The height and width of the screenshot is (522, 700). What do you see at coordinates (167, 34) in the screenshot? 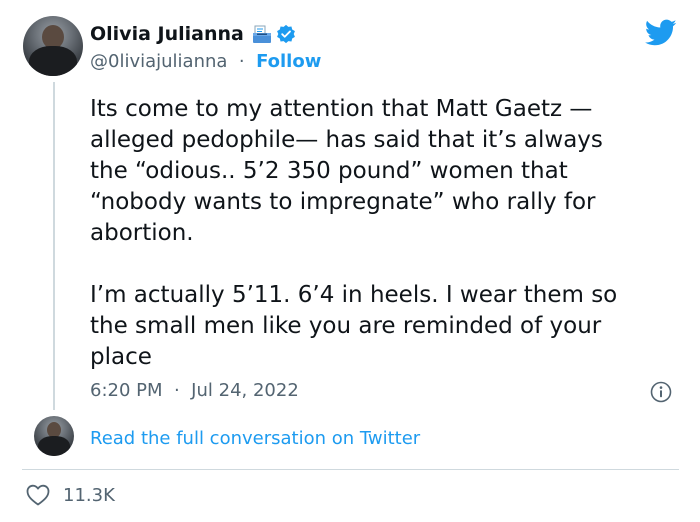
I see `author-name: Olivia Julianna` at bounding box center [167, 34].